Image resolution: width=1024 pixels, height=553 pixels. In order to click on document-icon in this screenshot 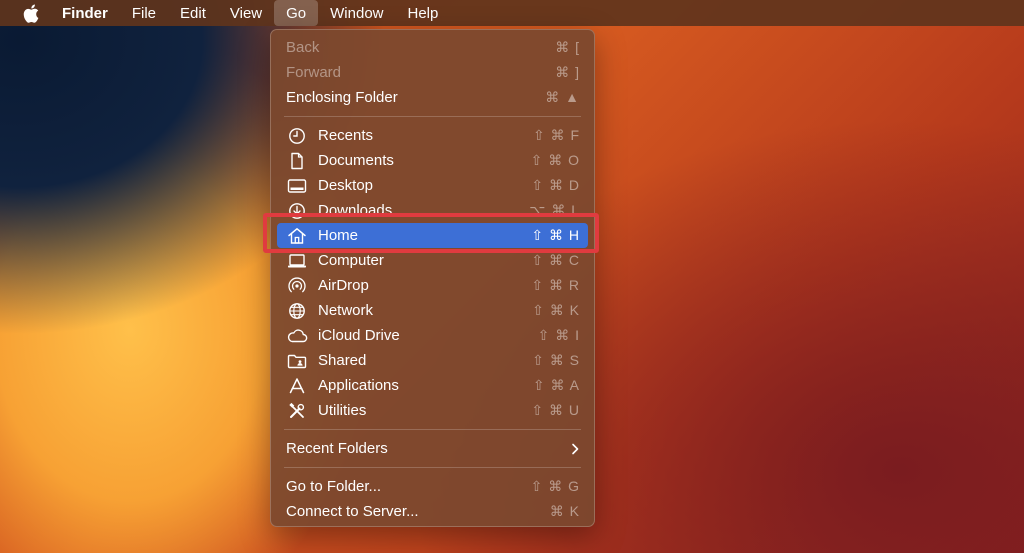, I will do `click(297, 161)`.